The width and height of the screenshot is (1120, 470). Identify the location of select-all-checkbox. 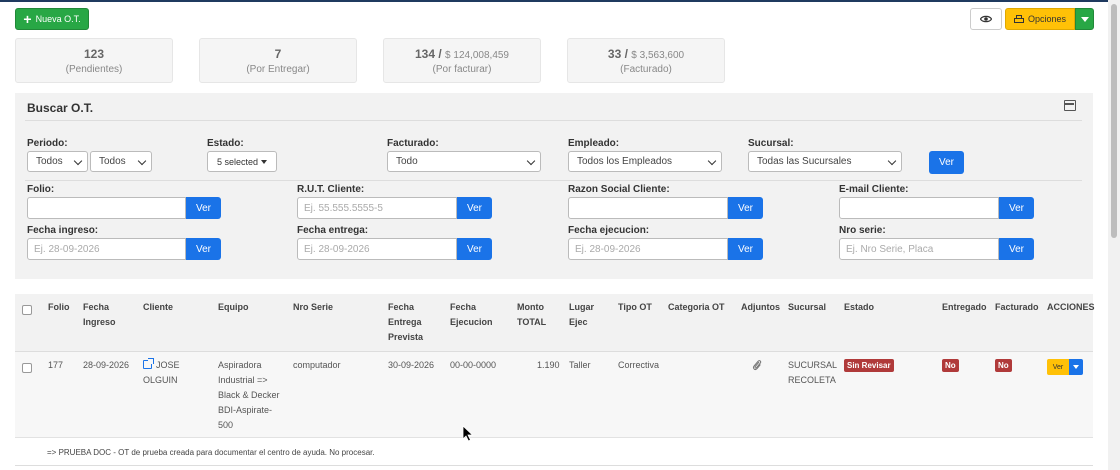
(27, 310).